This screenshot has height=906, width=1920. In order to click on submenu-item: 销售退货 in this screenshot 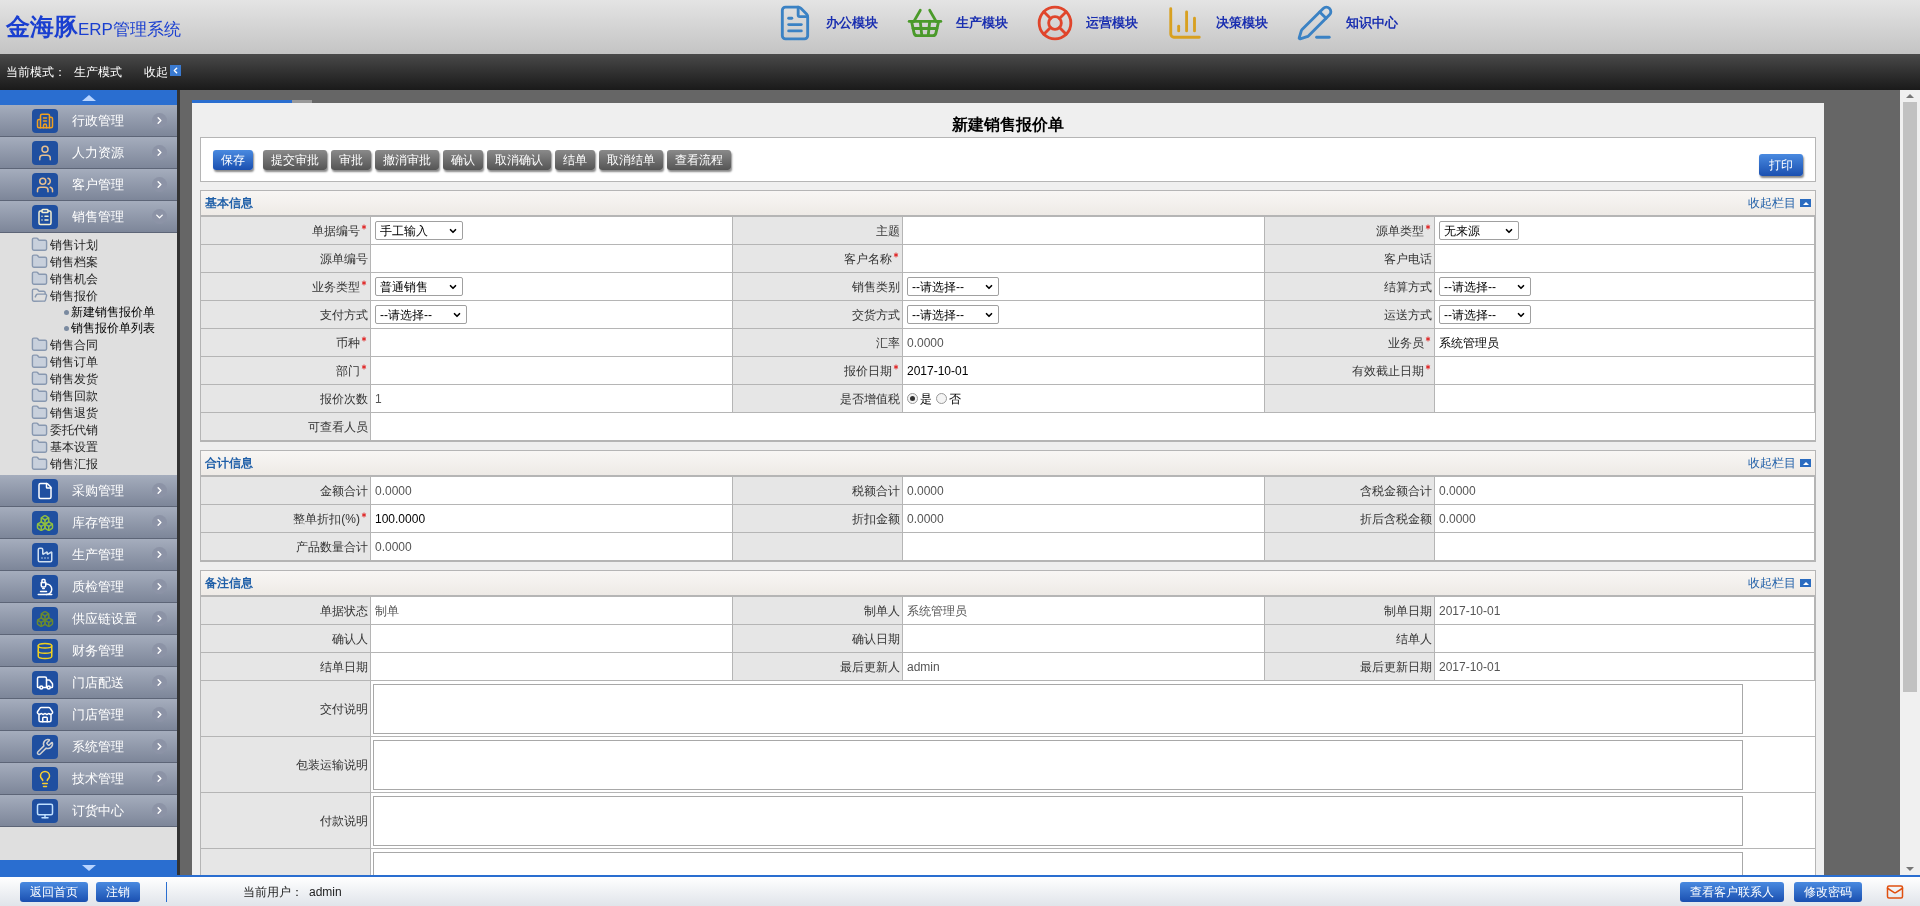, I will do `click(88, 412)`.